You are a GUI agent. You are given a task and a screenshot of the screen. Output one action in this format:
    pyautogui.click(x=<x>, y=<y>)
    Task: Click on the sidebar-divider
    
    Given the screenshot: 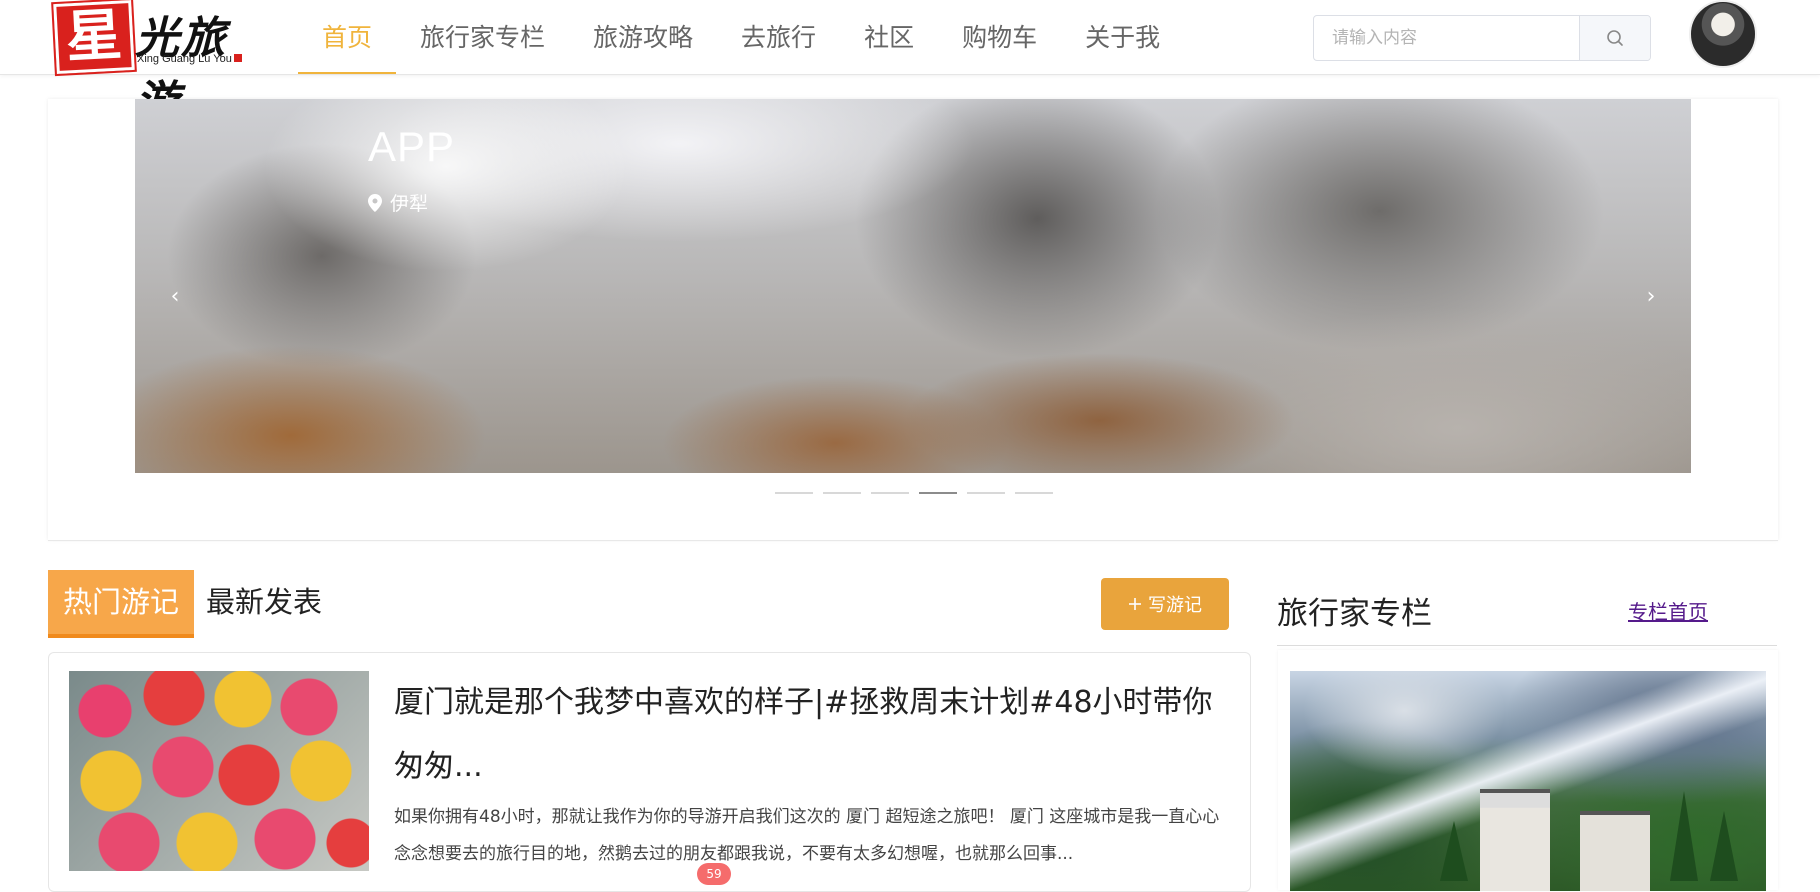 What is the action you would take?
    pyautogui.click(x=1527, y=645)
    